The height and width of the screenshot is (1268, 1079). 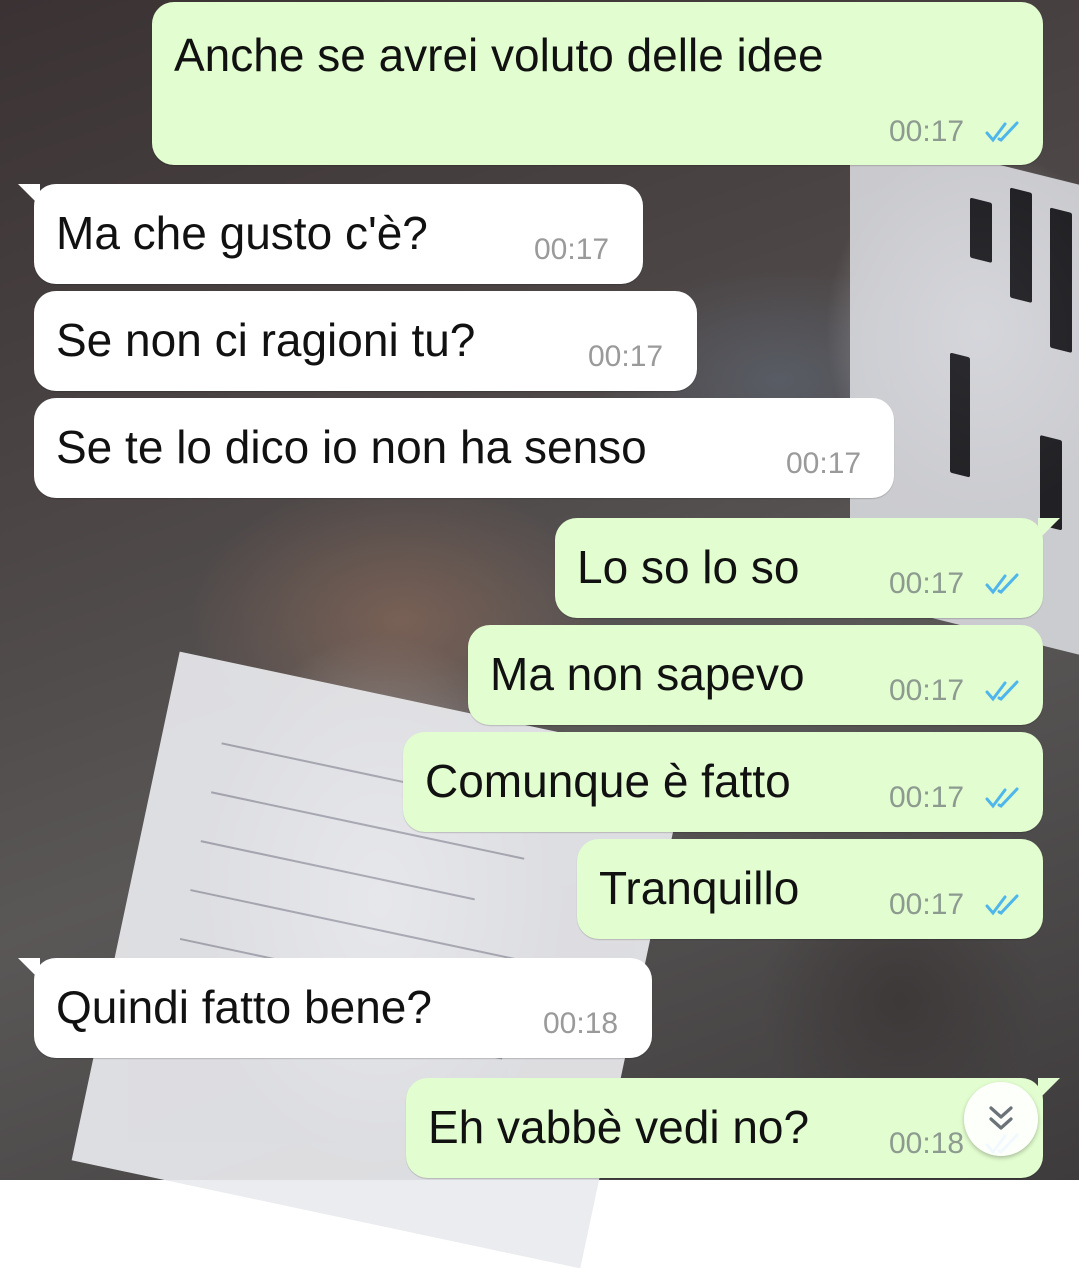 What do you see at coordinates (608, 781) in the screenshot?
I see `message-text: Comunque è fatto` at bounding box center [608, 781].